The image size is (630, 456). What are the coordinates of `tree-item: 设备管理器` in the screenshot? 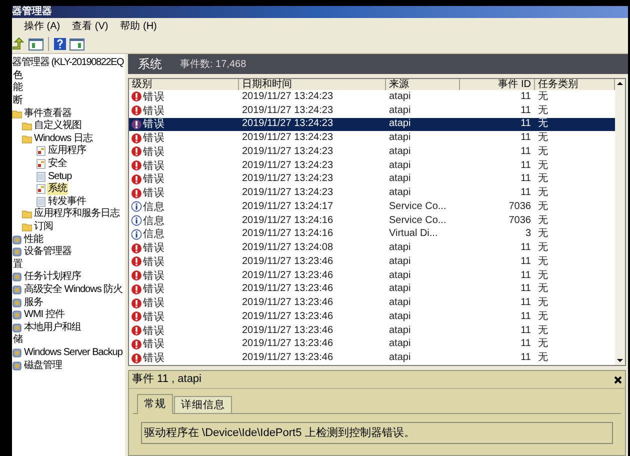 It's located at (47, 252).